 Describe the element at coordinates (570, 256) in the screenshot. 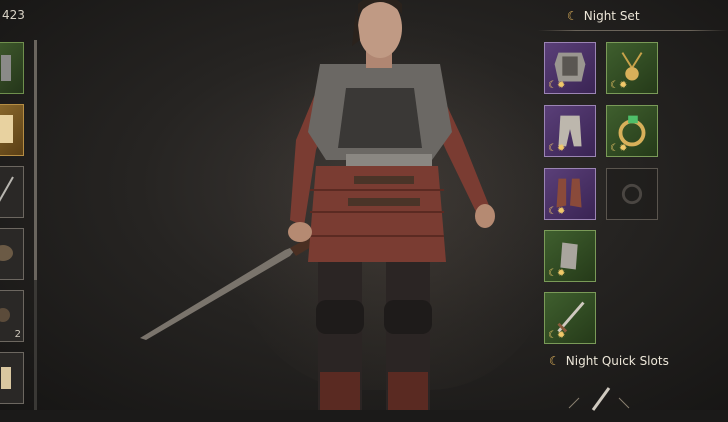

I see `slot-bracers: ☾✹` at that location.